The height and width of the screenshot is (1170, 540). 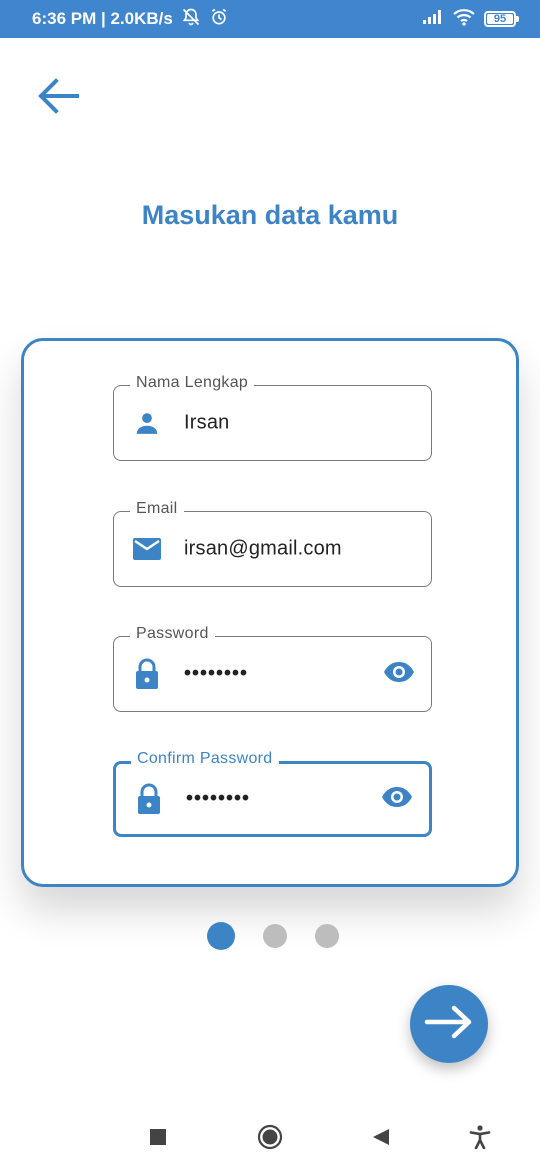 I want to click on arrow-left-icon, so click(x=58, y=98).